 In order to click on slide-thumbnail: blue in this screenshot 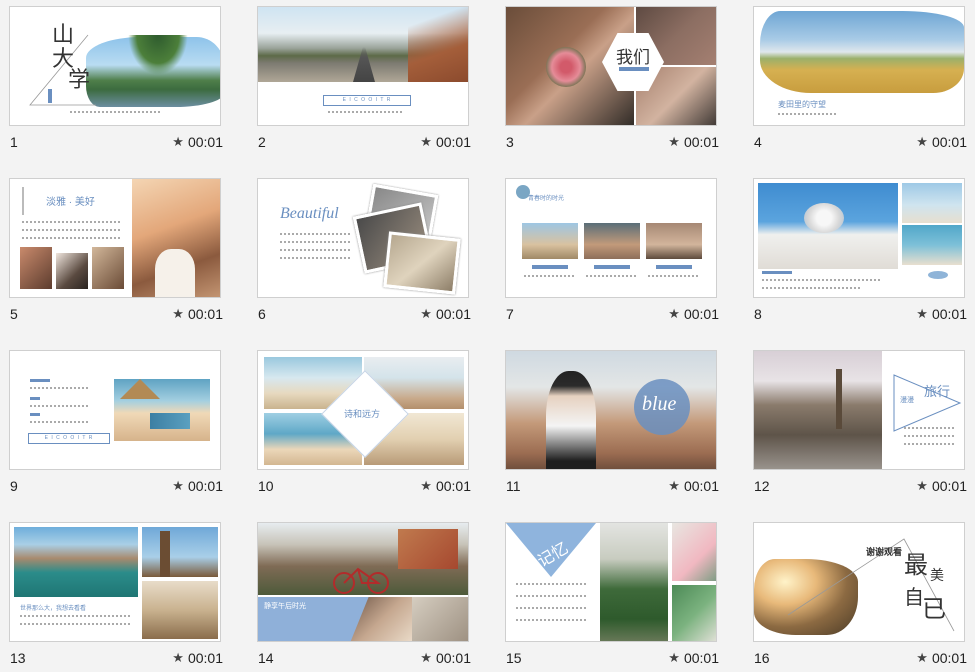, I will do `click(611, 410)`.